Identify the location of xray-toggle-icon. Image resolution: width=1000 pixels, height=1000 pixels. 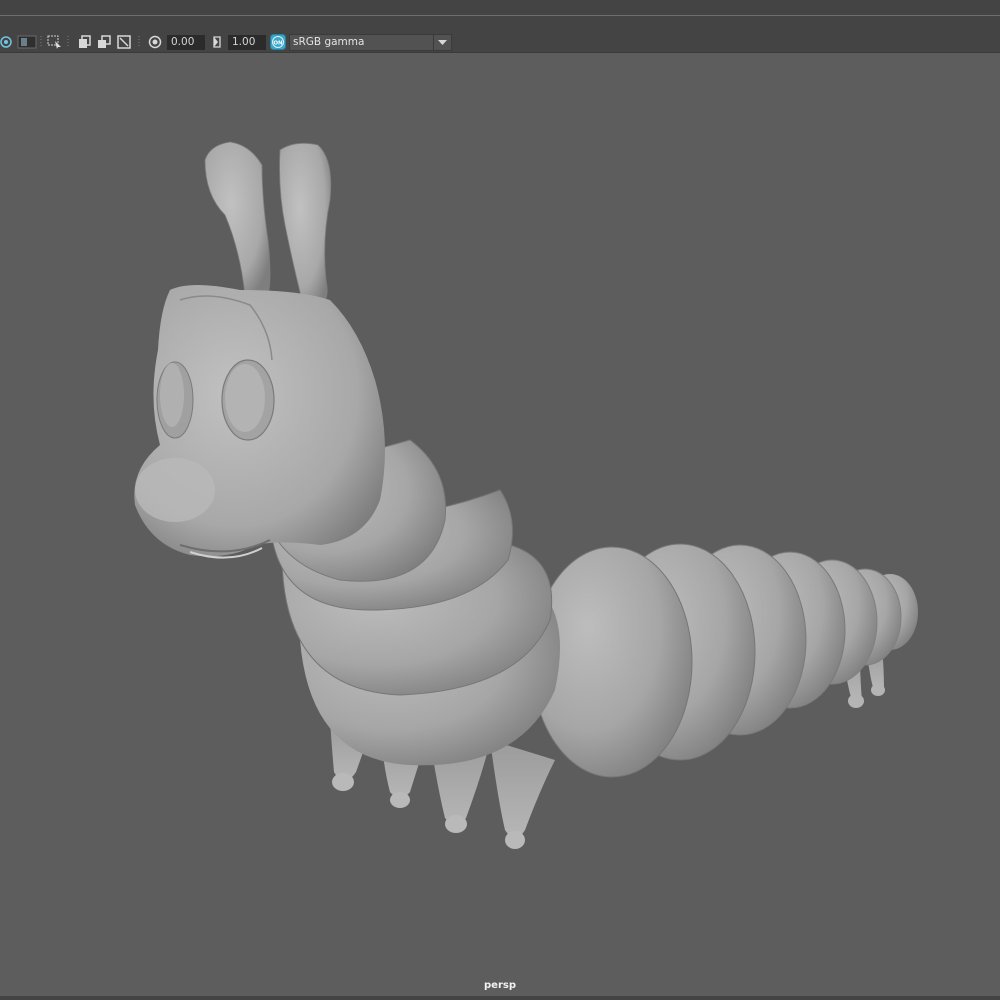
(27, 42).